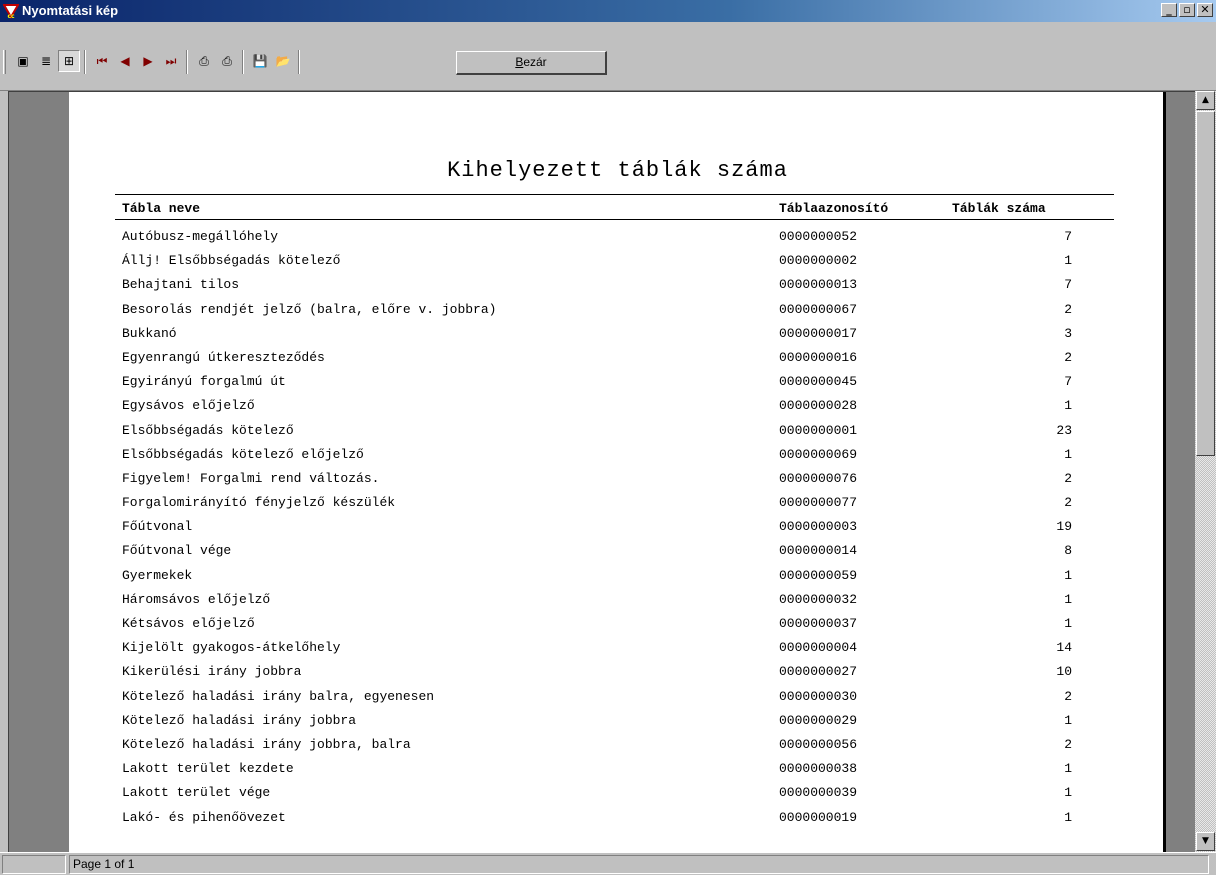 This screenshot has height=875, width=1216. Describe the element at coordinates (608, 11) in the screenshot. I see `title-bar: cc Nyomtatási kép _ ▫ ✕` at that location.